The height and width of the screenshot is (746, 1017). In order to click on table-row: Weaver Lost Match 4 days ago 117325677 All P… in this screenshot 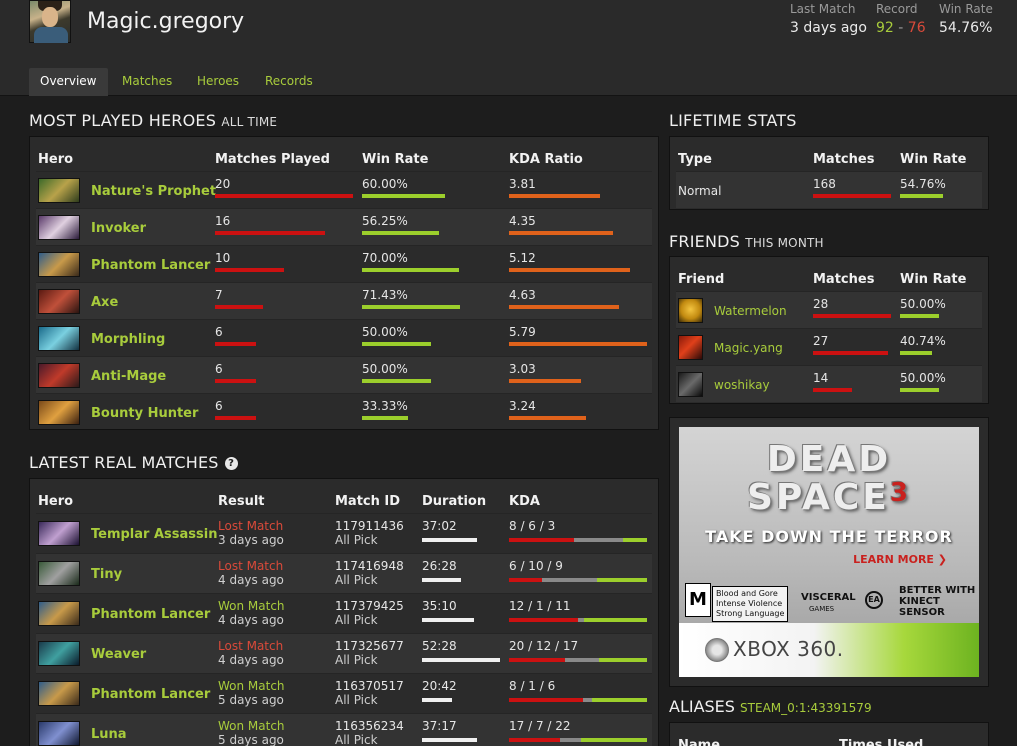, I will do `click(344, 653)`.